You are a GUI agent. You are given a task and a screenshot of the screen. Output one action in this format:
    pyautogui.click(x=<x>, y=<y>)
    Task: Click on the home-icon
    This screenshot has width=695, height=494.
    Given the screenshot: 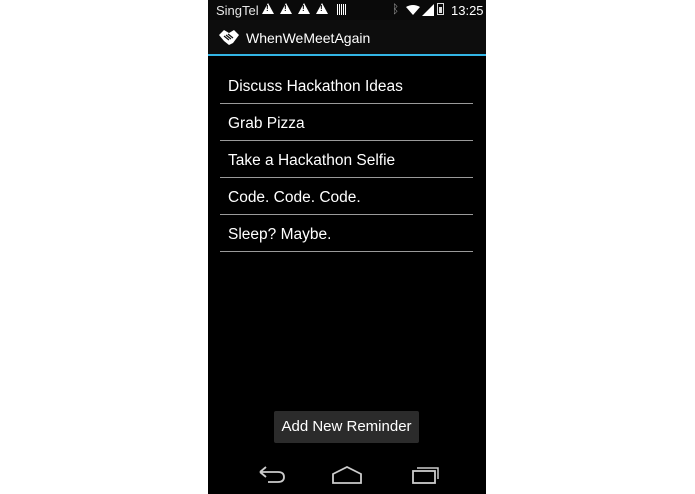 What is the action you would take?
    pyautogui.click(x=347, y=474)
    